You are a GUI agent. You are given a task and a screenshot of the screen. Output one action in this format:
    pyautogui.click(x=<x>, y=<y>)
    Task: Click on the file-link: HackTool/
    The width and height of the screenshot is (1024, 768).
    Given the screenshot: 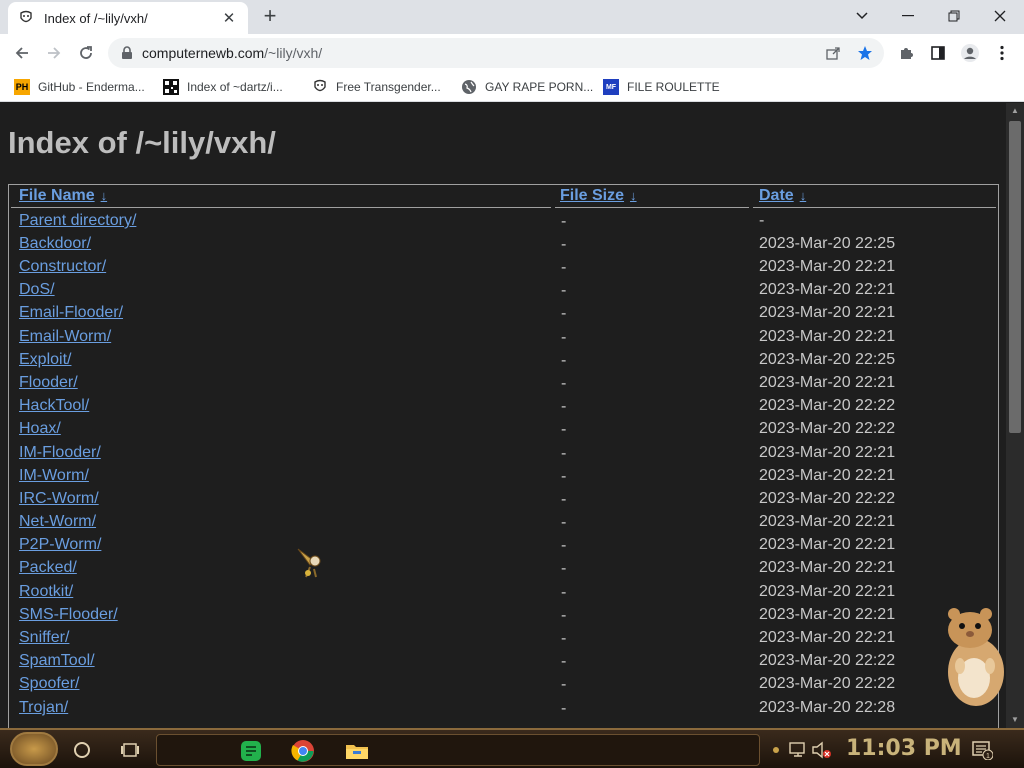 What is the action you would take?
    pyautogui.click(x=54, y=406)
    